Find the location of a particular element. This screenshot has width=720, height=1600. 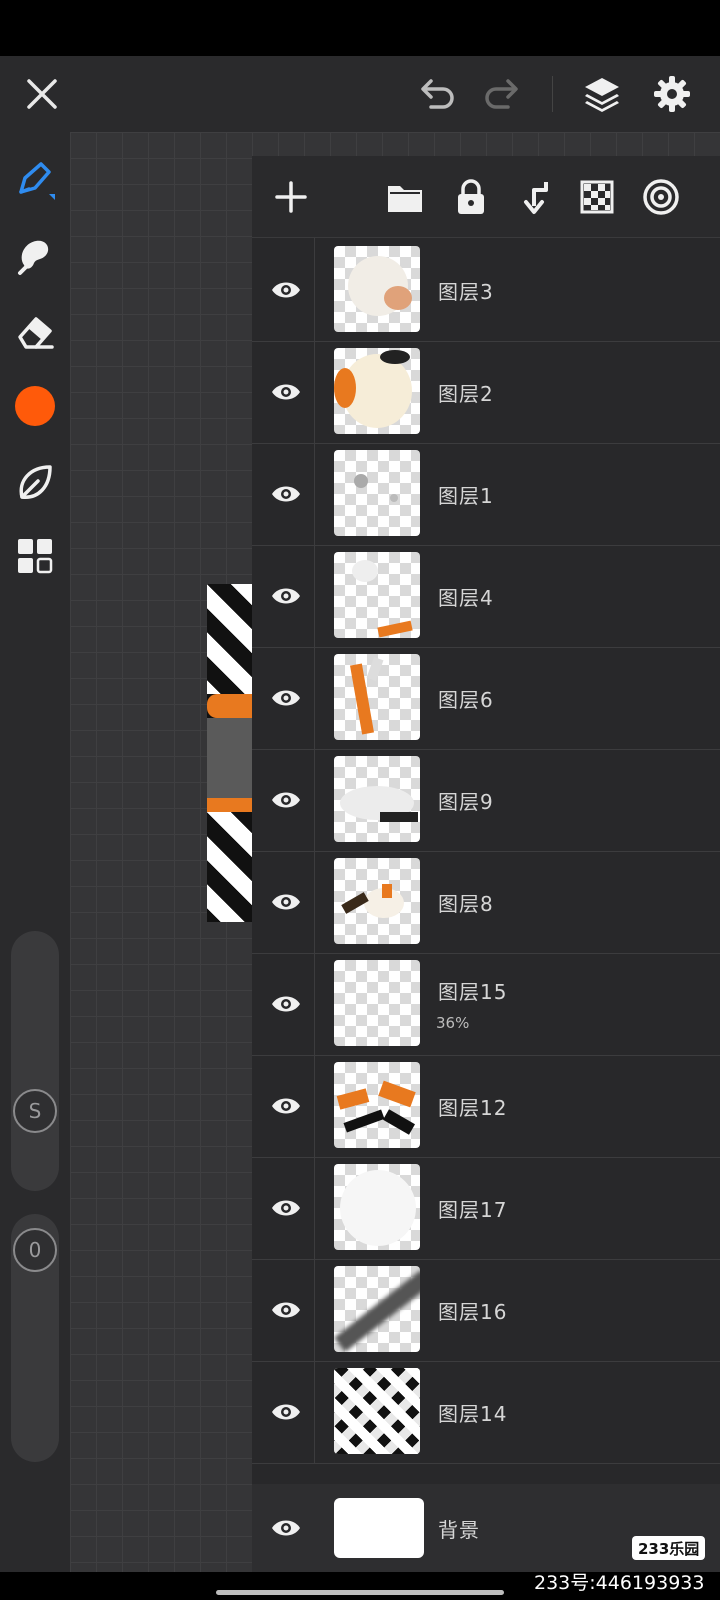

eraser-icon is located at coordinates (35, 332).